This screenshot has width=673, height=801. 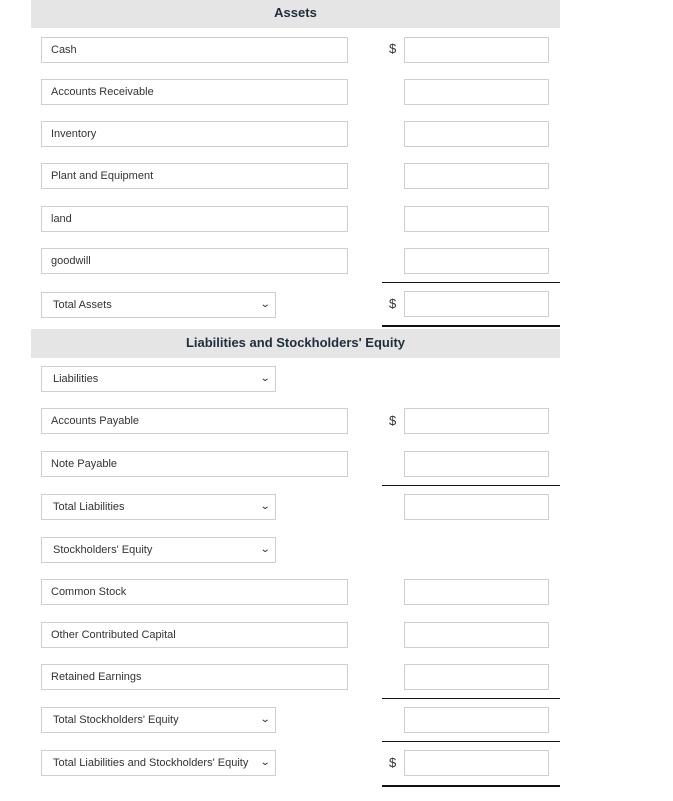 What do you see at coordinates (295, 14) in the screenshot?
I see `assets-header: Assets` at bounding box center [295, 14].